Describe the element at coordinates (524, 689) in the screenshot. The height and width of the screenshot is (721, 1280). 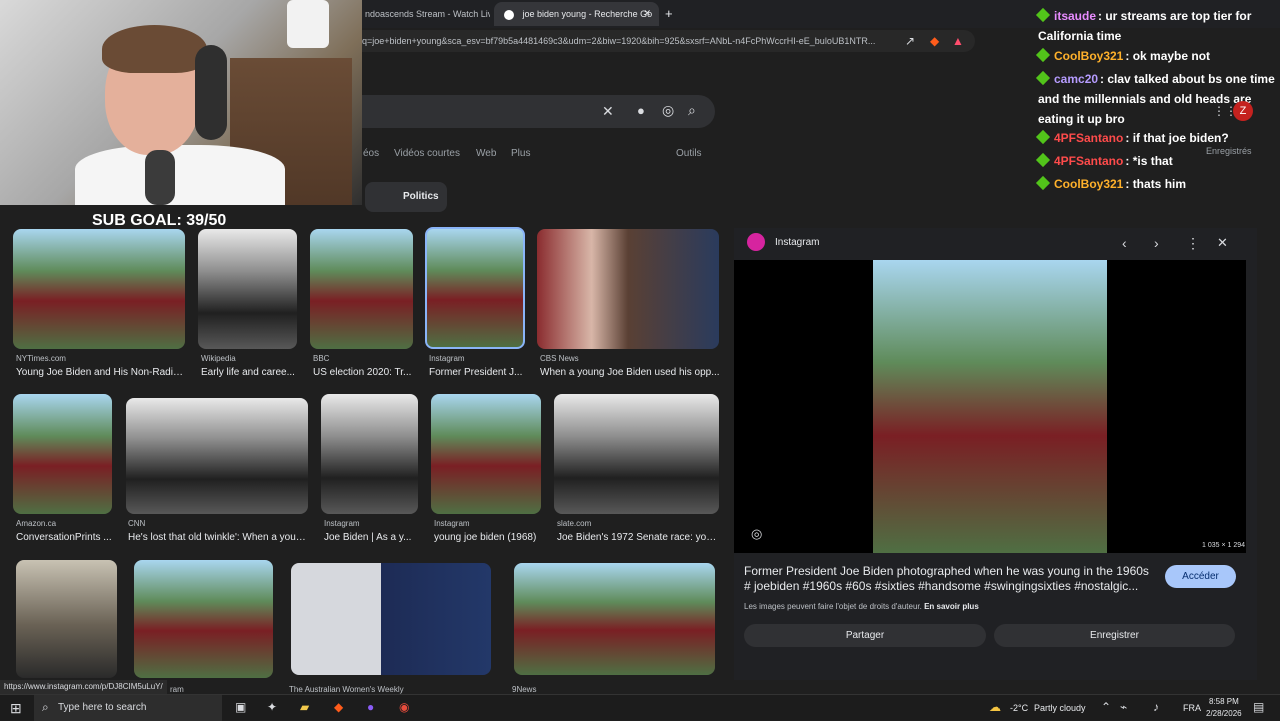
I see `result-source-14: 9News` at that location.